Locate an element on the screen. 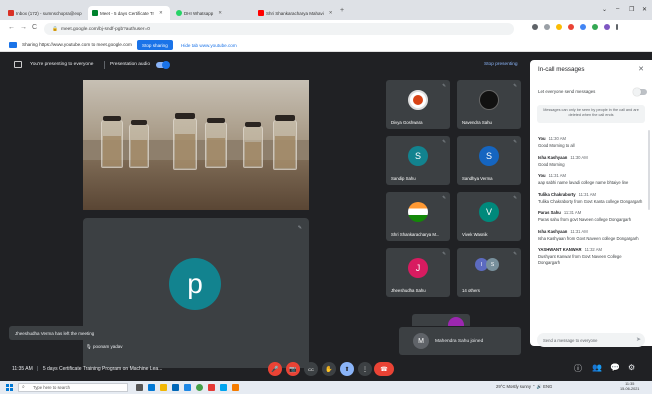 This screenshot has width=652, height=394. raise-hand-icon: ✋ is located at coordinates (329, 369).